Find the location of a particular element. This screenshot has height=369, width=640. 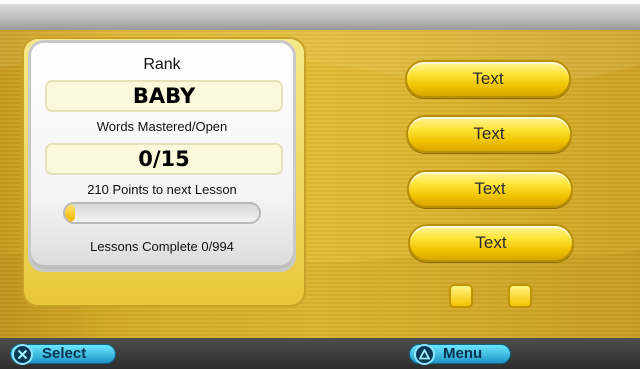

page-indicator-next is located at coordinates (520, 296).